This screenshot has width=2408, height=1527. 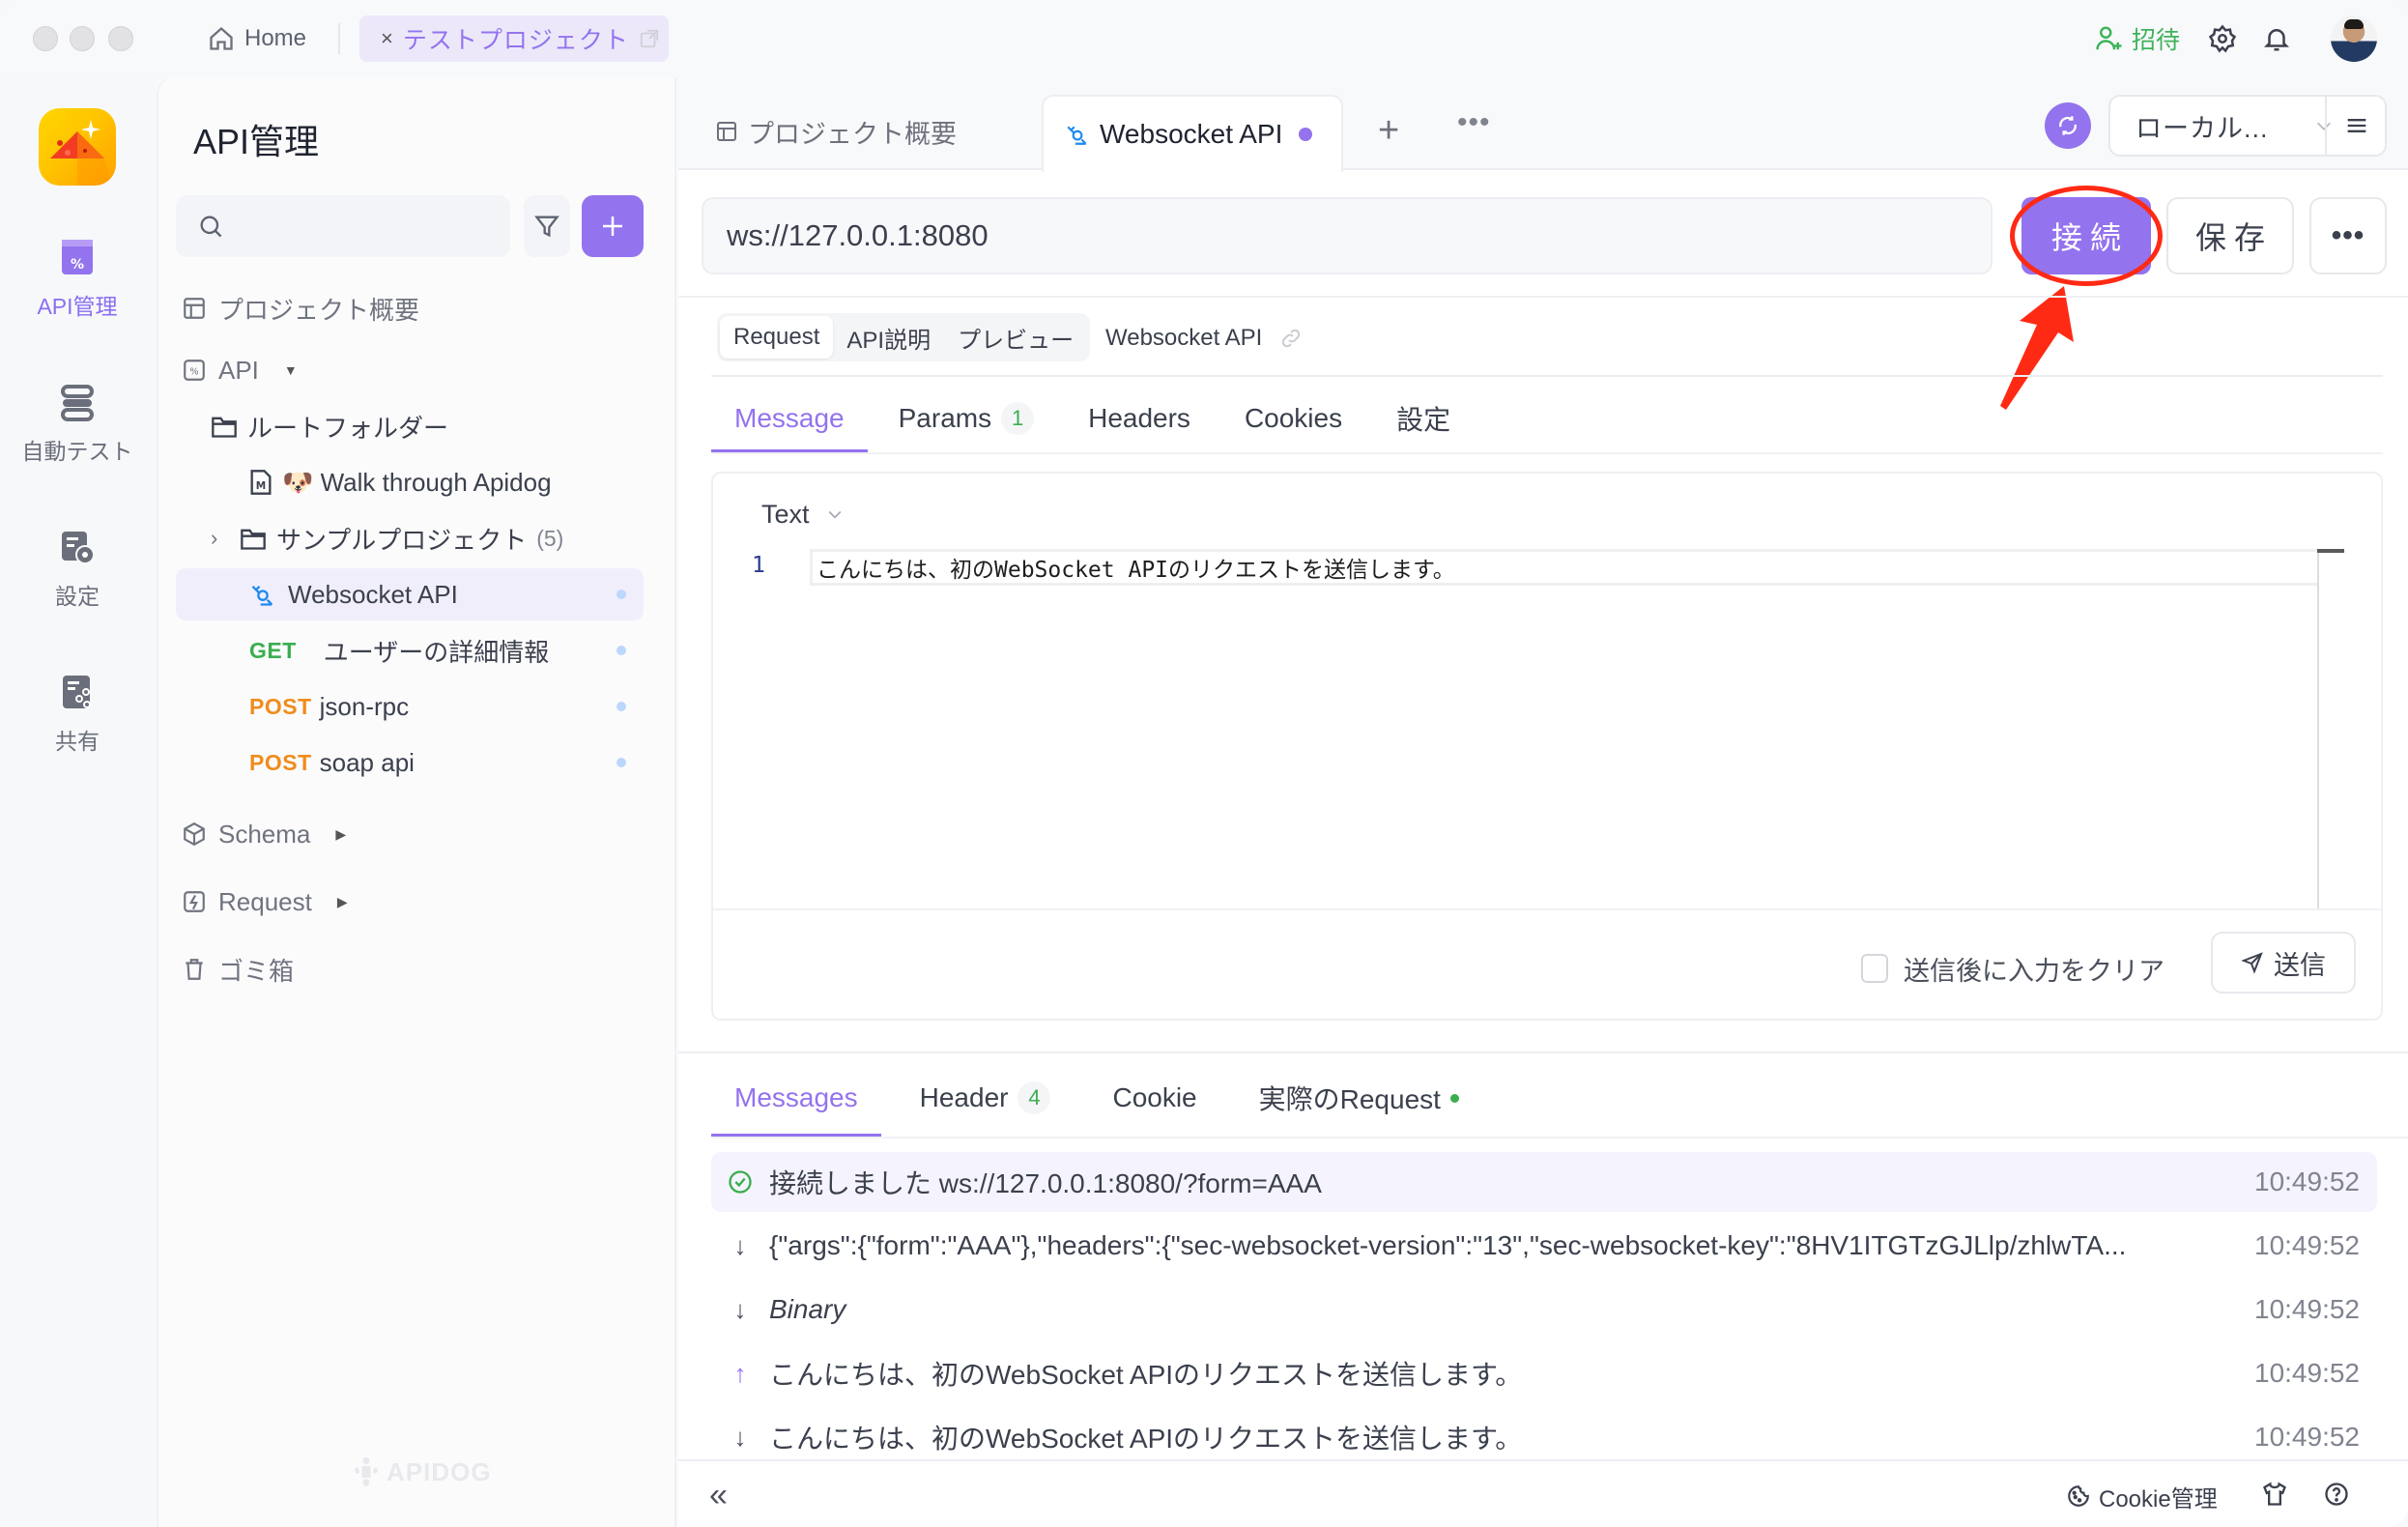 What do you see at coordinates (1389, 131) in the screenshot?
I see `new-tab-button: +` at bounding box center [1389, 131].